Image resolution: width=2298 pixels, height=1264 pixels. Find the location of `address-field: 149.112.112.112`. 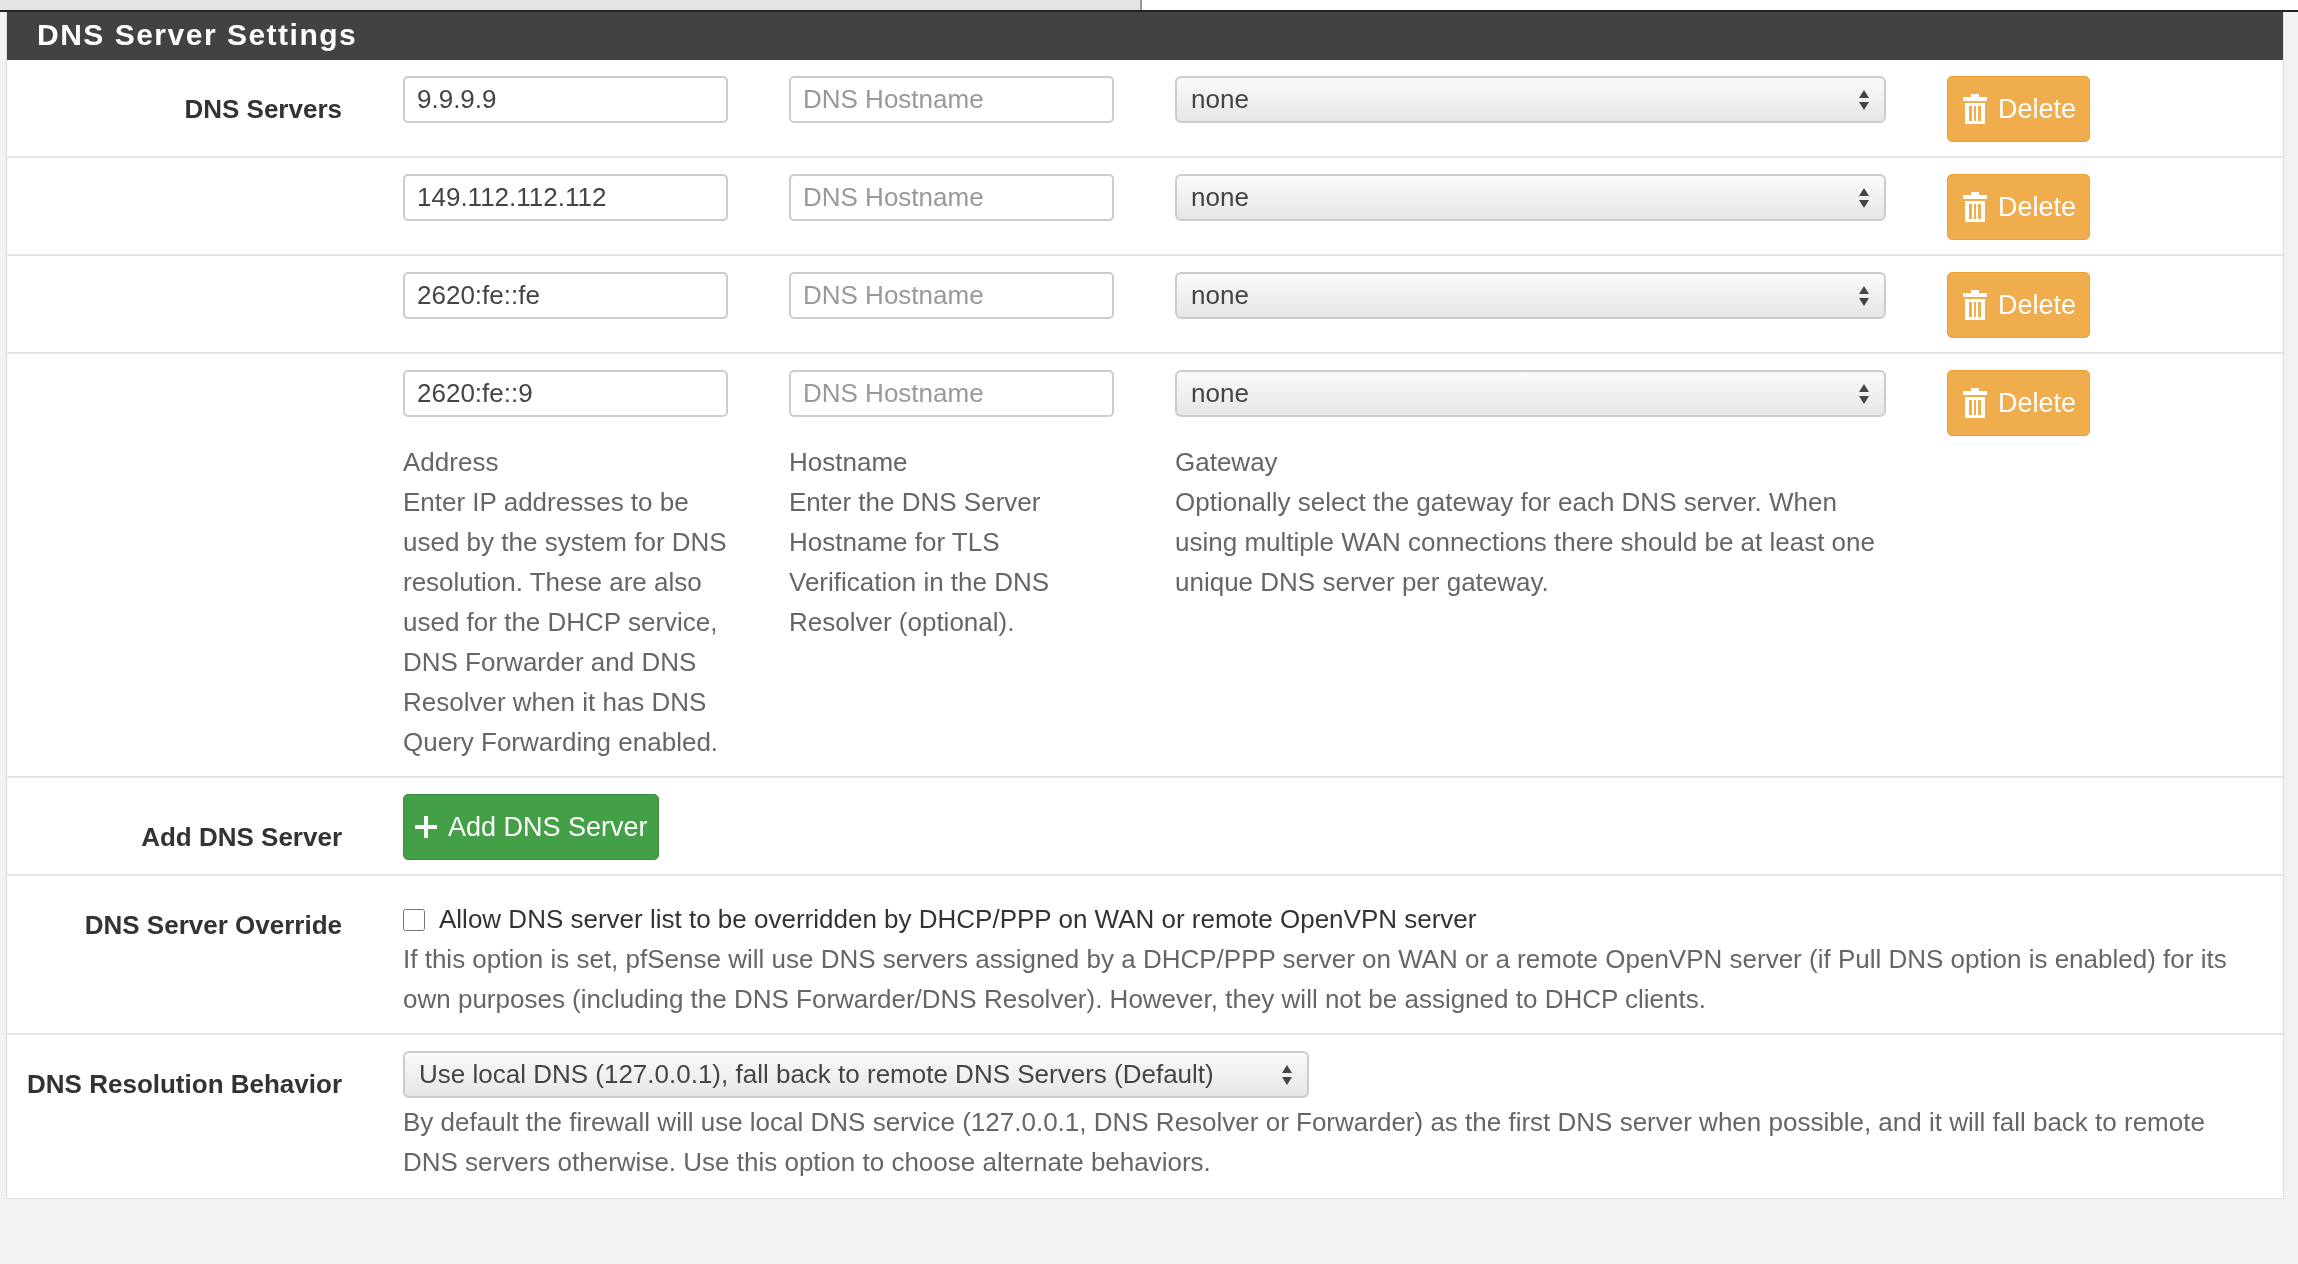

address-field: 149.112.112.112 is located at coordinates (565, 197).